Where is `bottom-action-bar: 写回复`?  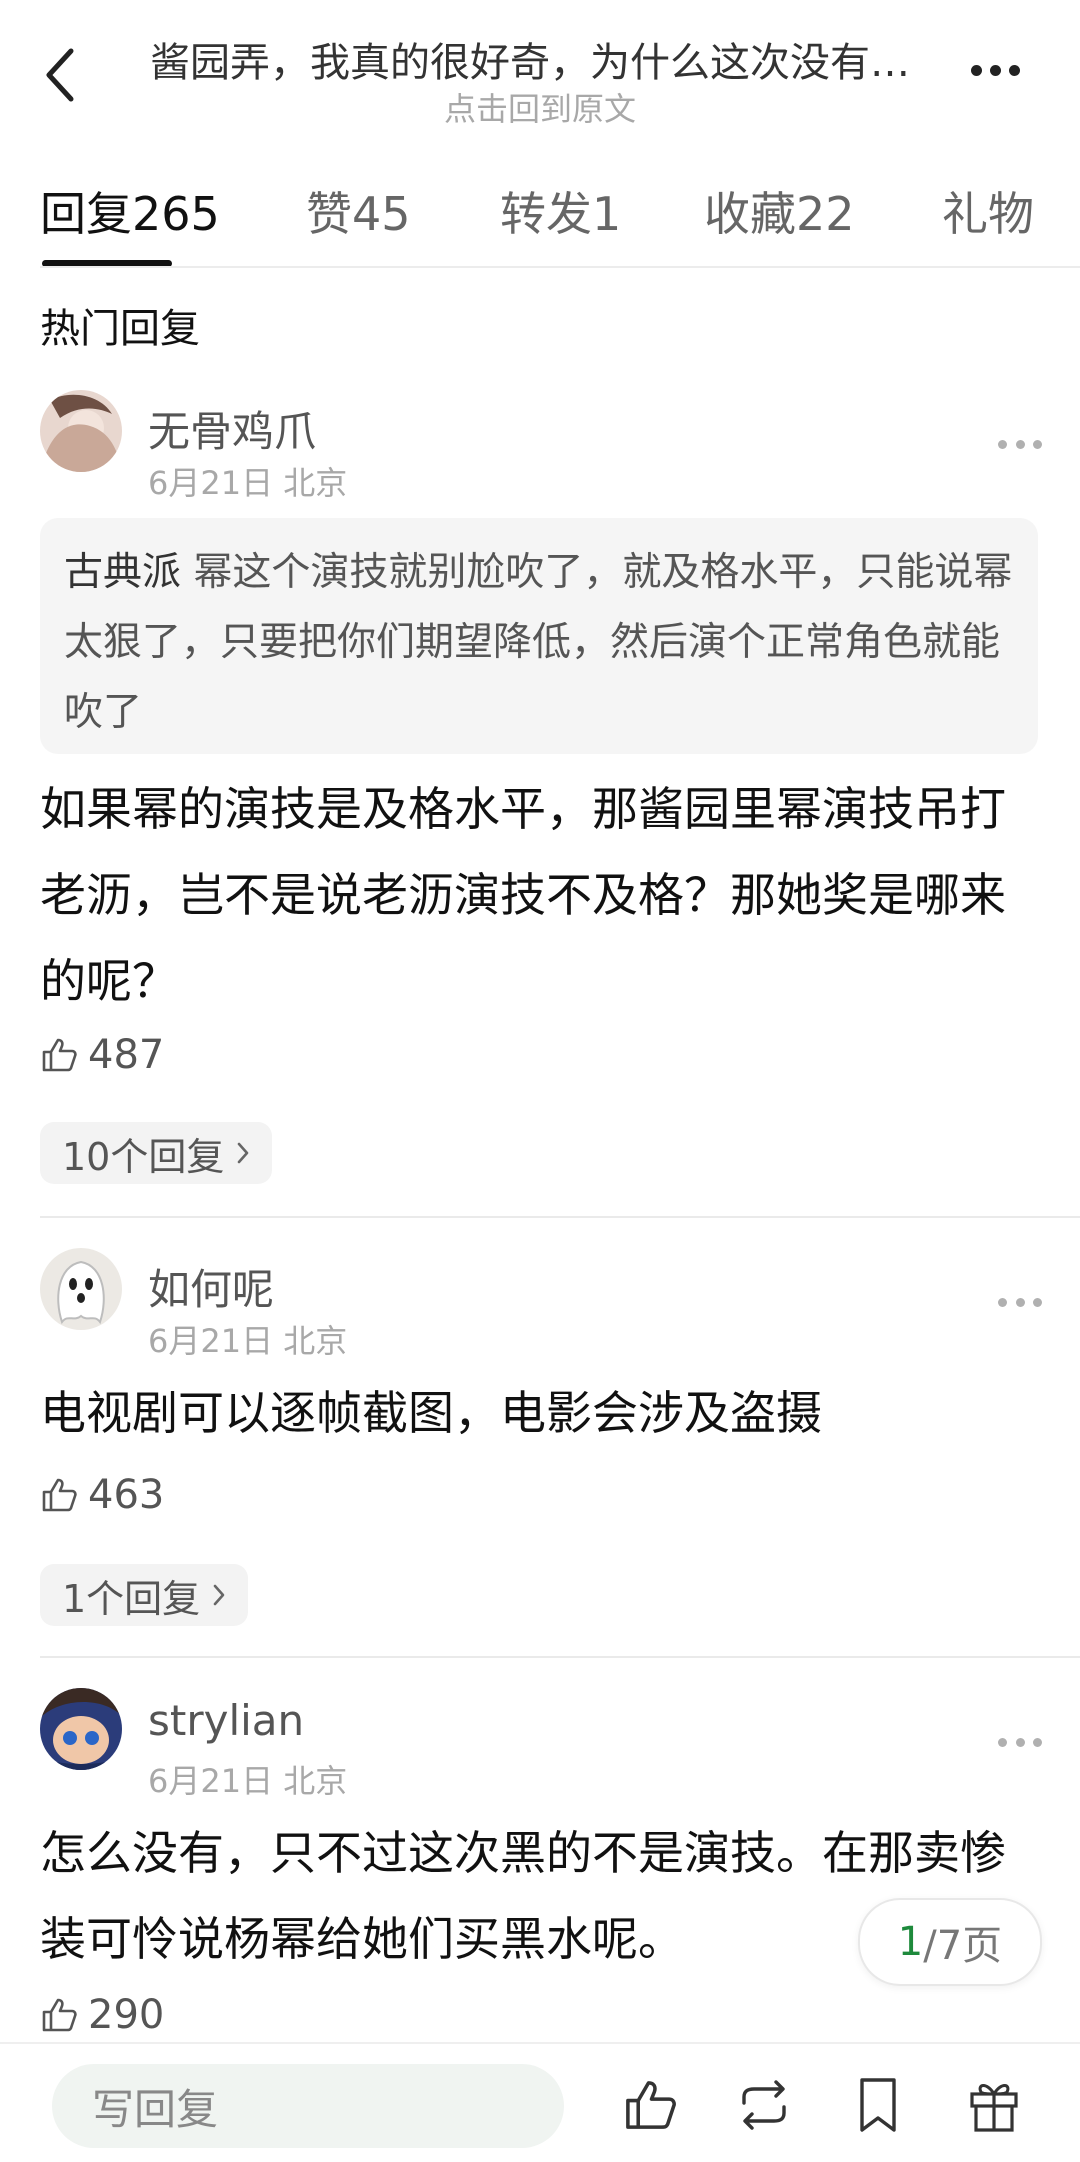 bottom-action-bar: 写回复 is located at coordinates (540, 2102).